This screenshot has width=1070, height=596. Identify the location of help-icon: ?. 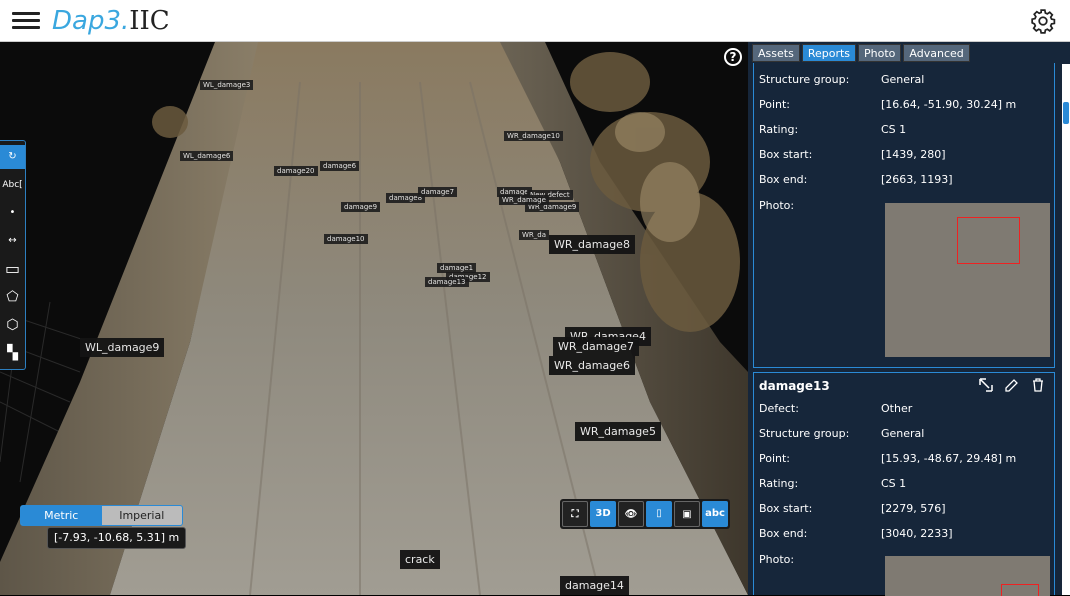
(733, 57).